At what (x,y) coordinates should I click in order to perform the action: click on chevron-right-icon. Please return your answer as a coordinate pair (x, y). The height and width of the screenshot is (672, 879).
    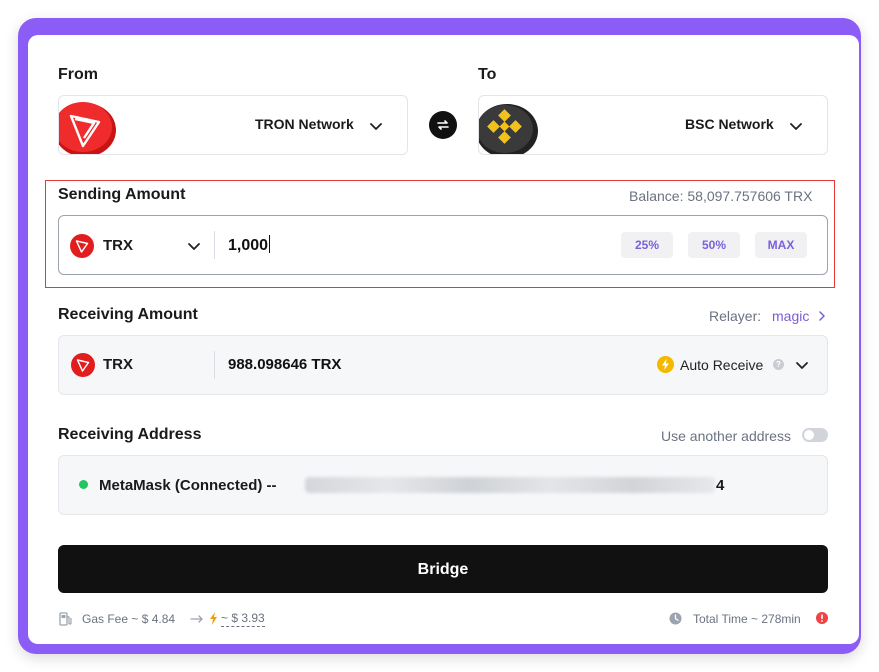
    Looking at the image, I should click on (822, 316).